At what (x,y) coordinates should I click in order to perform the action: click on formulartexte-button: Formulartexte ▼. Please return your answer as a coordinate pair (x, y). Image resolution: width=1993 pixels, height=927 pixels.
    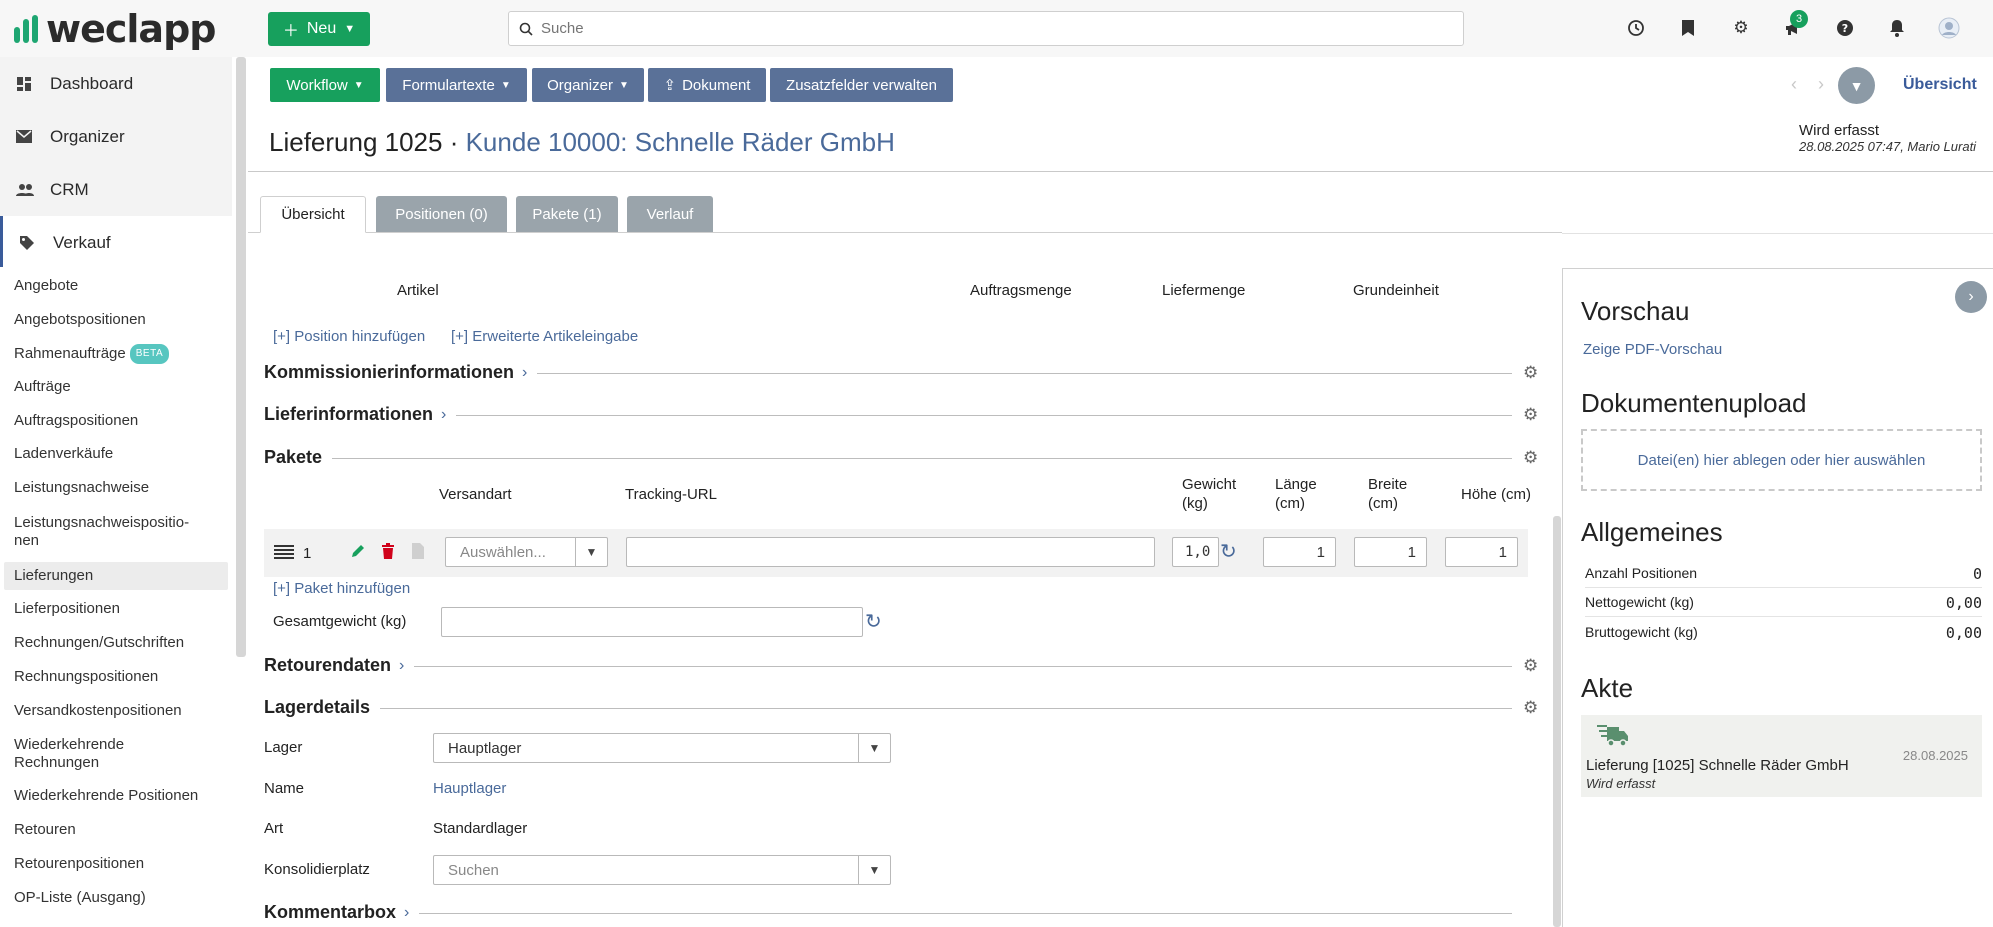
    Looking at the image, I should click on (456, 85).